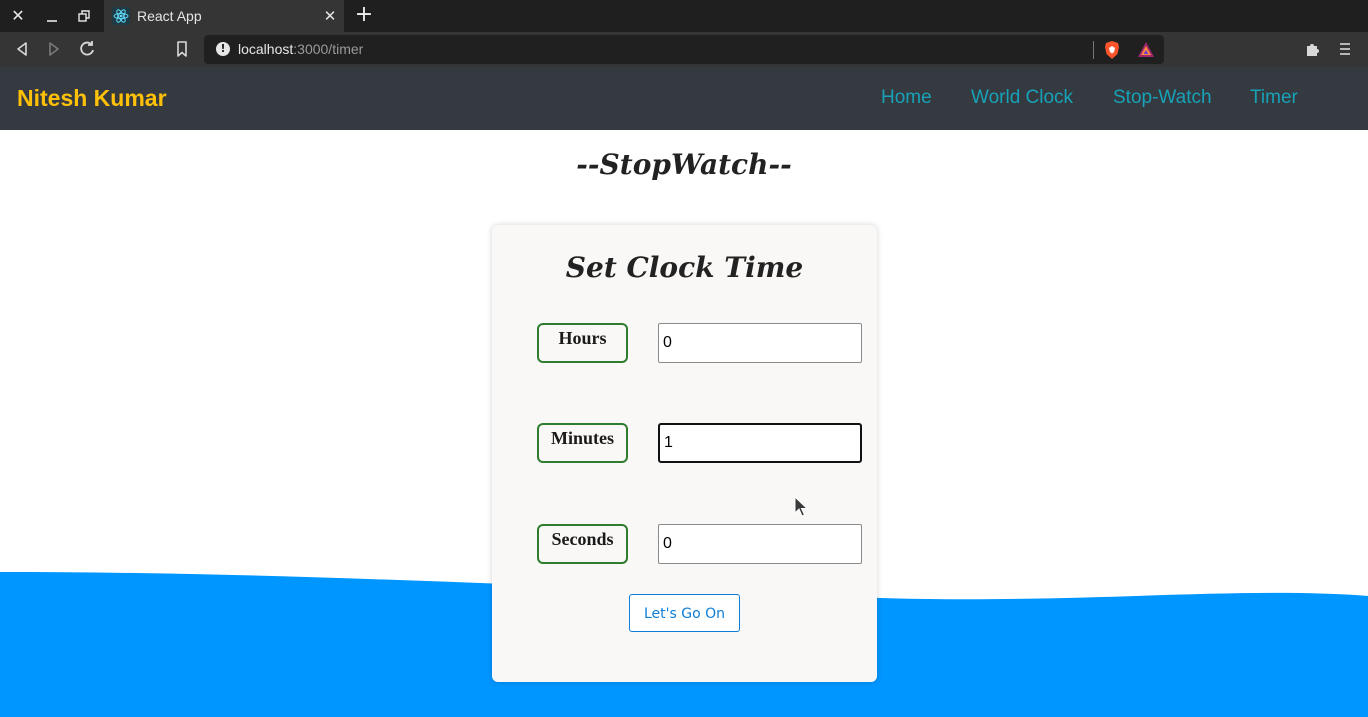 This screenshot has height=717, width=1368. I want to click on page-heading: --StopWatch--, so click(684, 164).